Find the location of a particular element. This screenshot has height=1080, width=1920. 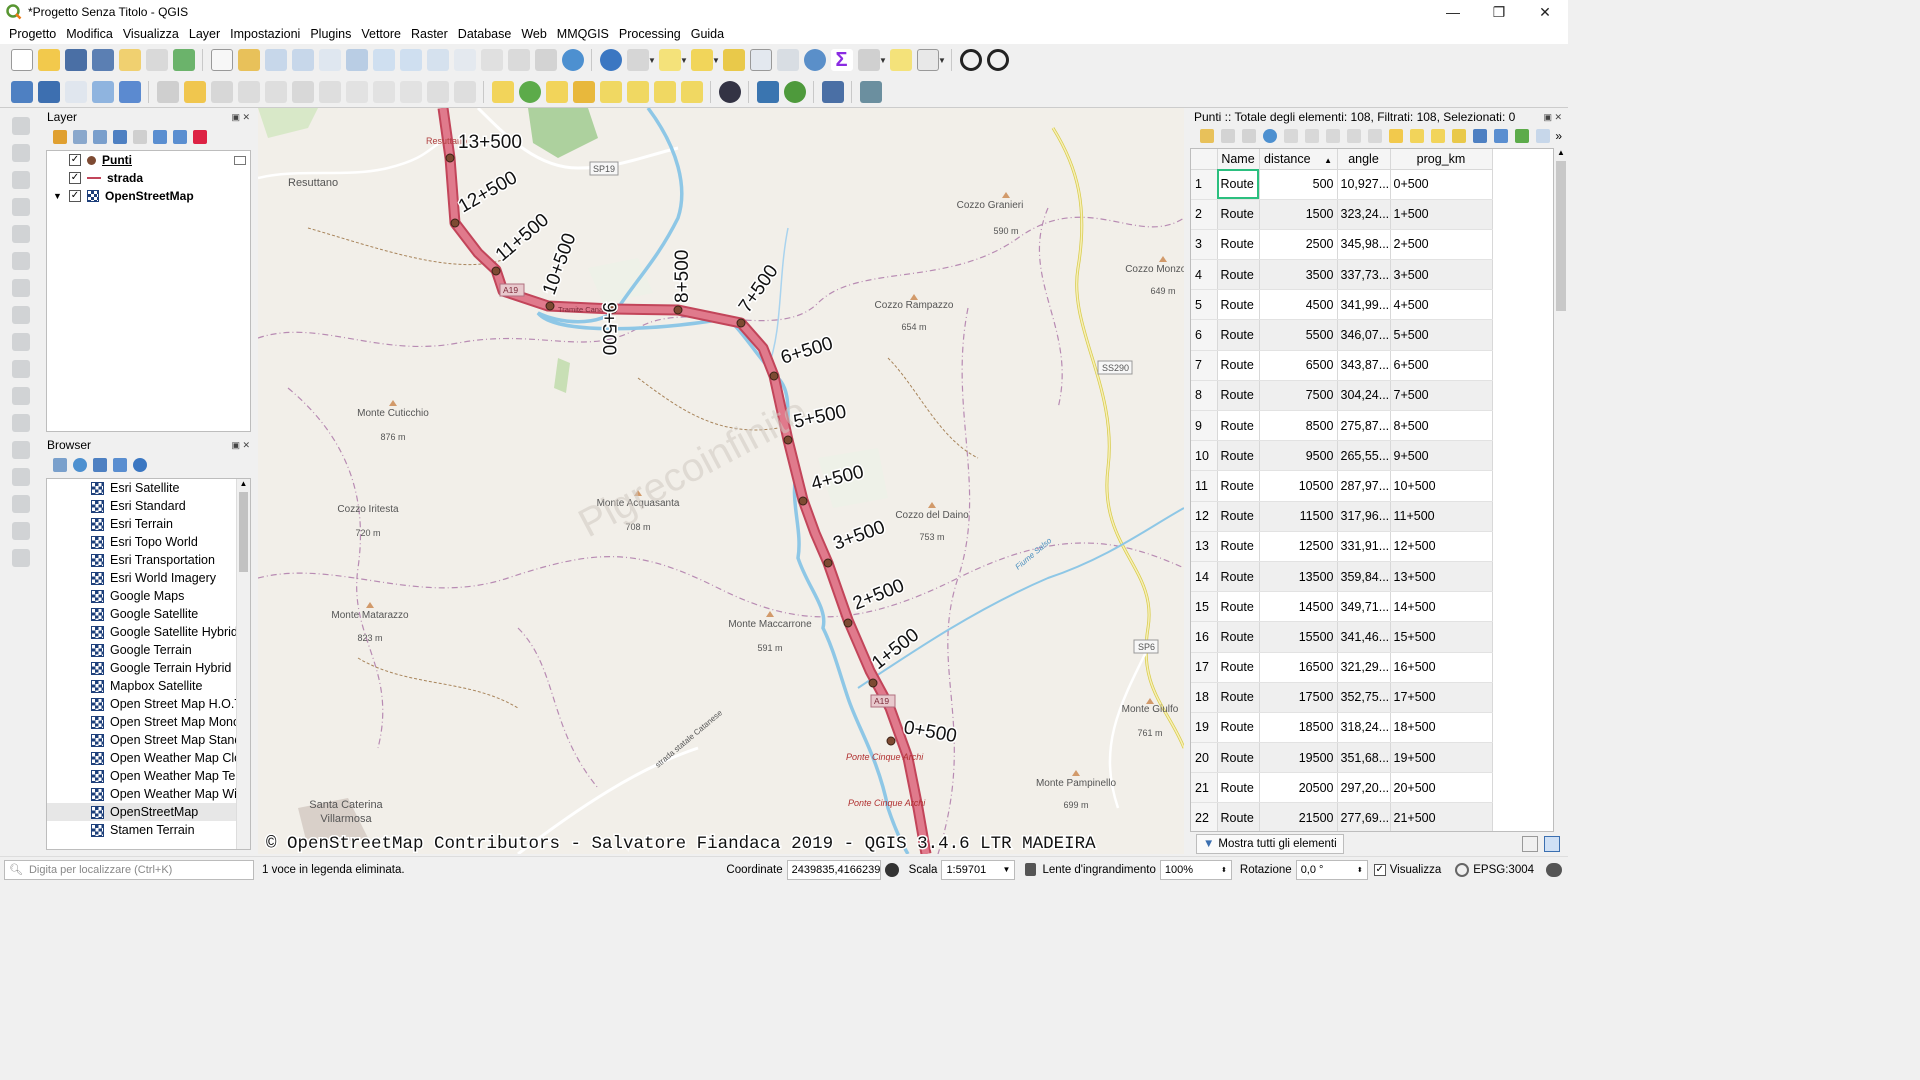

browser-item: Mapbox Satellite is located at coordinates (148, 686).